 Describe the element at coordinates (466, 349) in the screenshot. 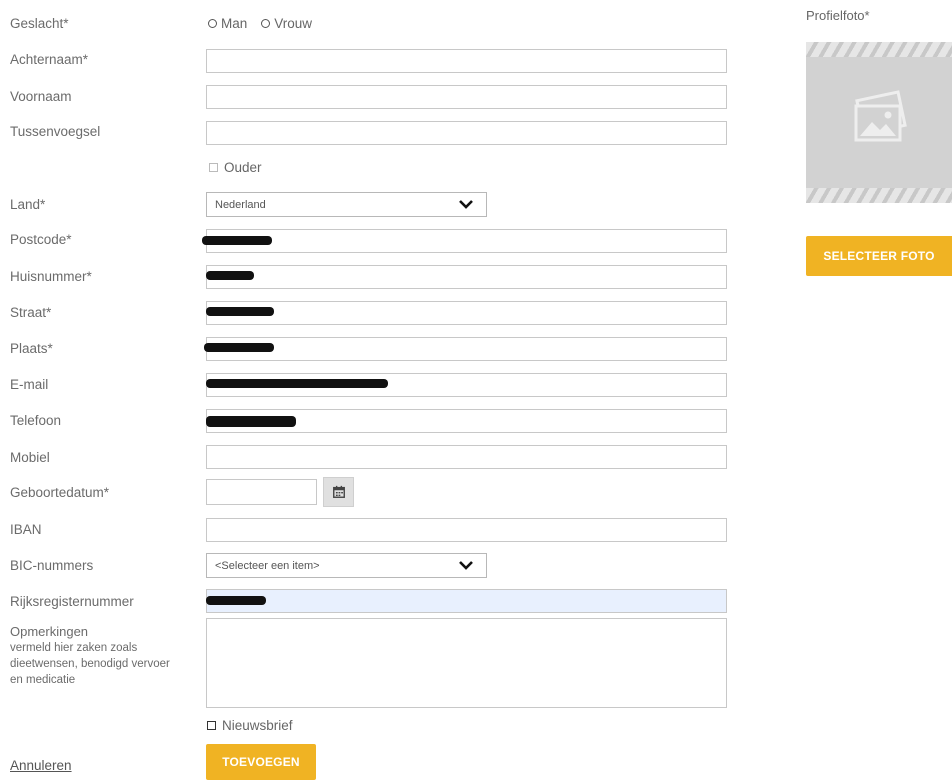

I see `city-input` at that location.